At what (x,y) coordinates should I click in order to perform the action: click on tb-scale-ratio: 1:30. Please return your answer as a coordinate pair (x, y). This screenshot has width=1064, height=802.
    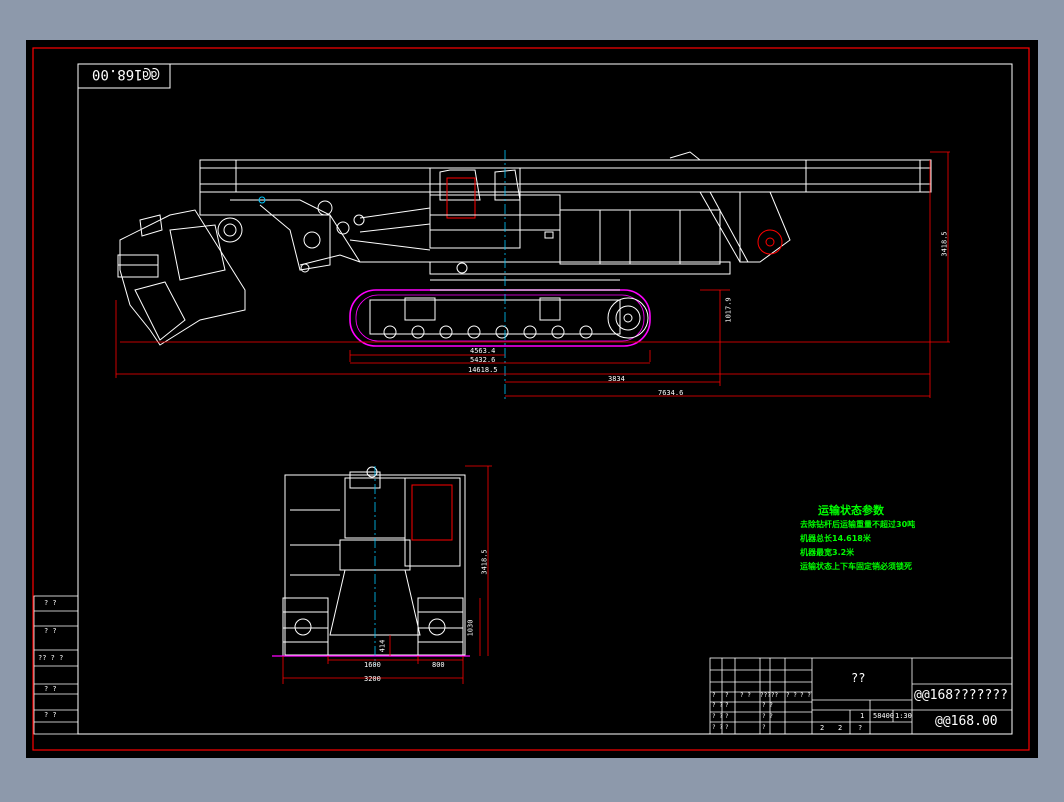
    Looking at the image, I should click on (903, 716).